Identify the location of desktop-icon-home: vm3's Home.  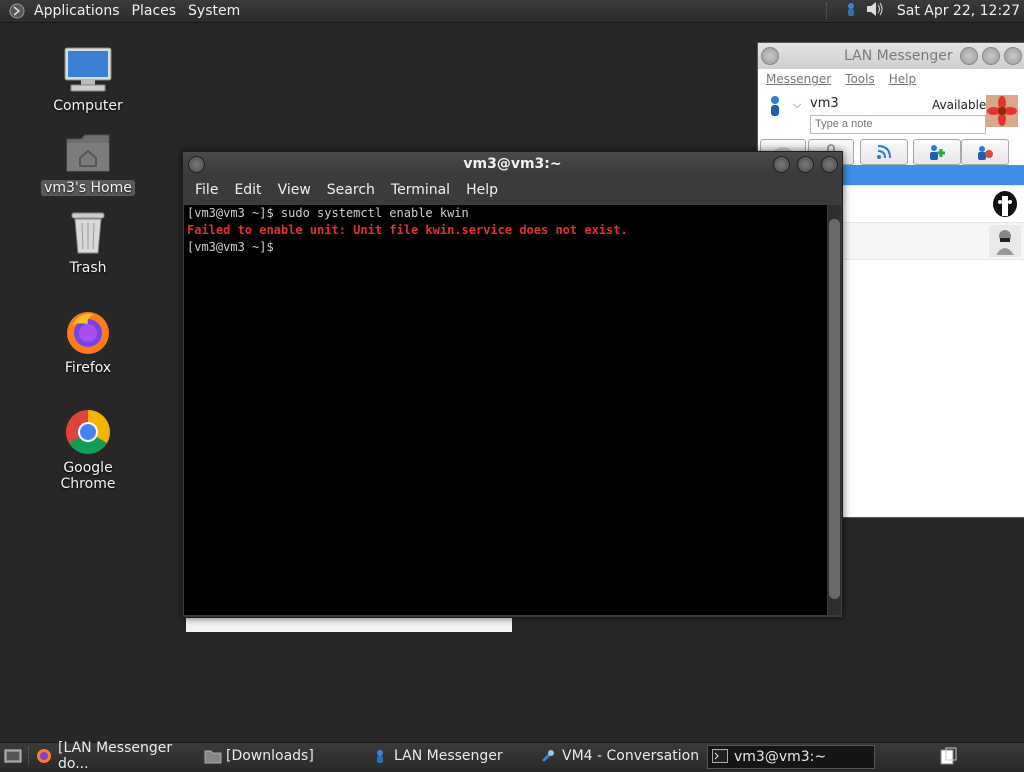
(88, 161).